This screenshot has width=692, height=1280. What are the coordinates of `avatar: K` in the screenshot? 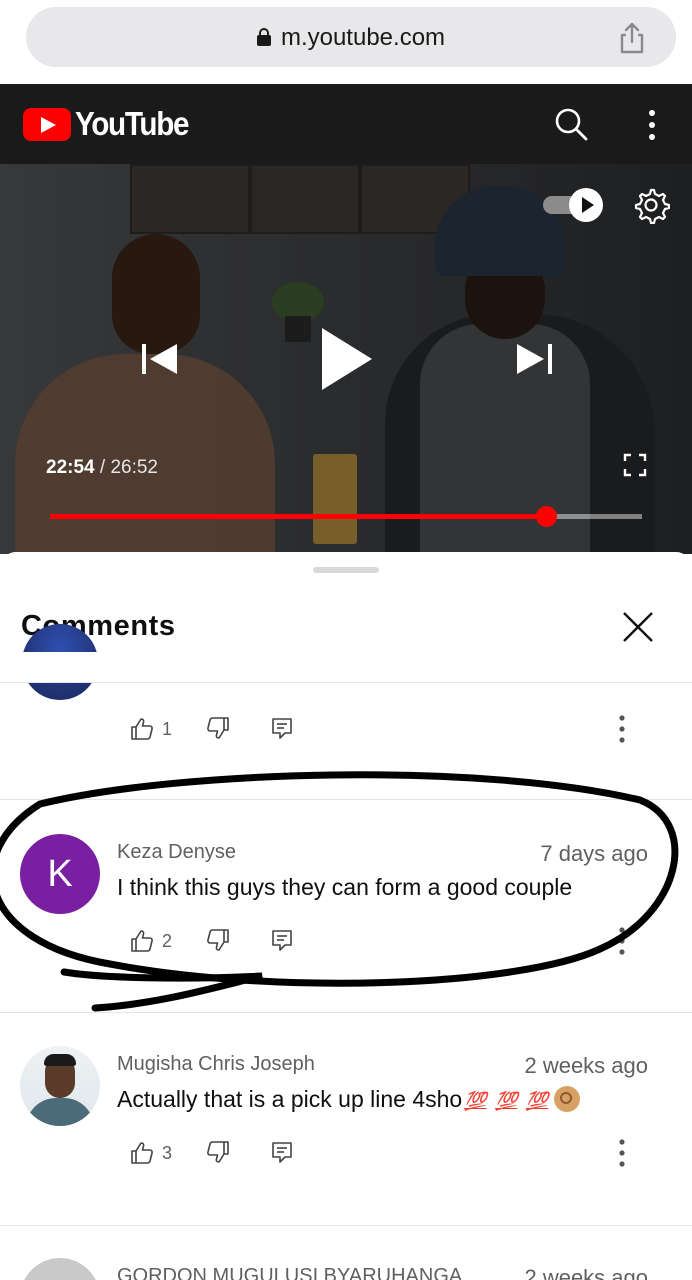 It's located at (60, 874).